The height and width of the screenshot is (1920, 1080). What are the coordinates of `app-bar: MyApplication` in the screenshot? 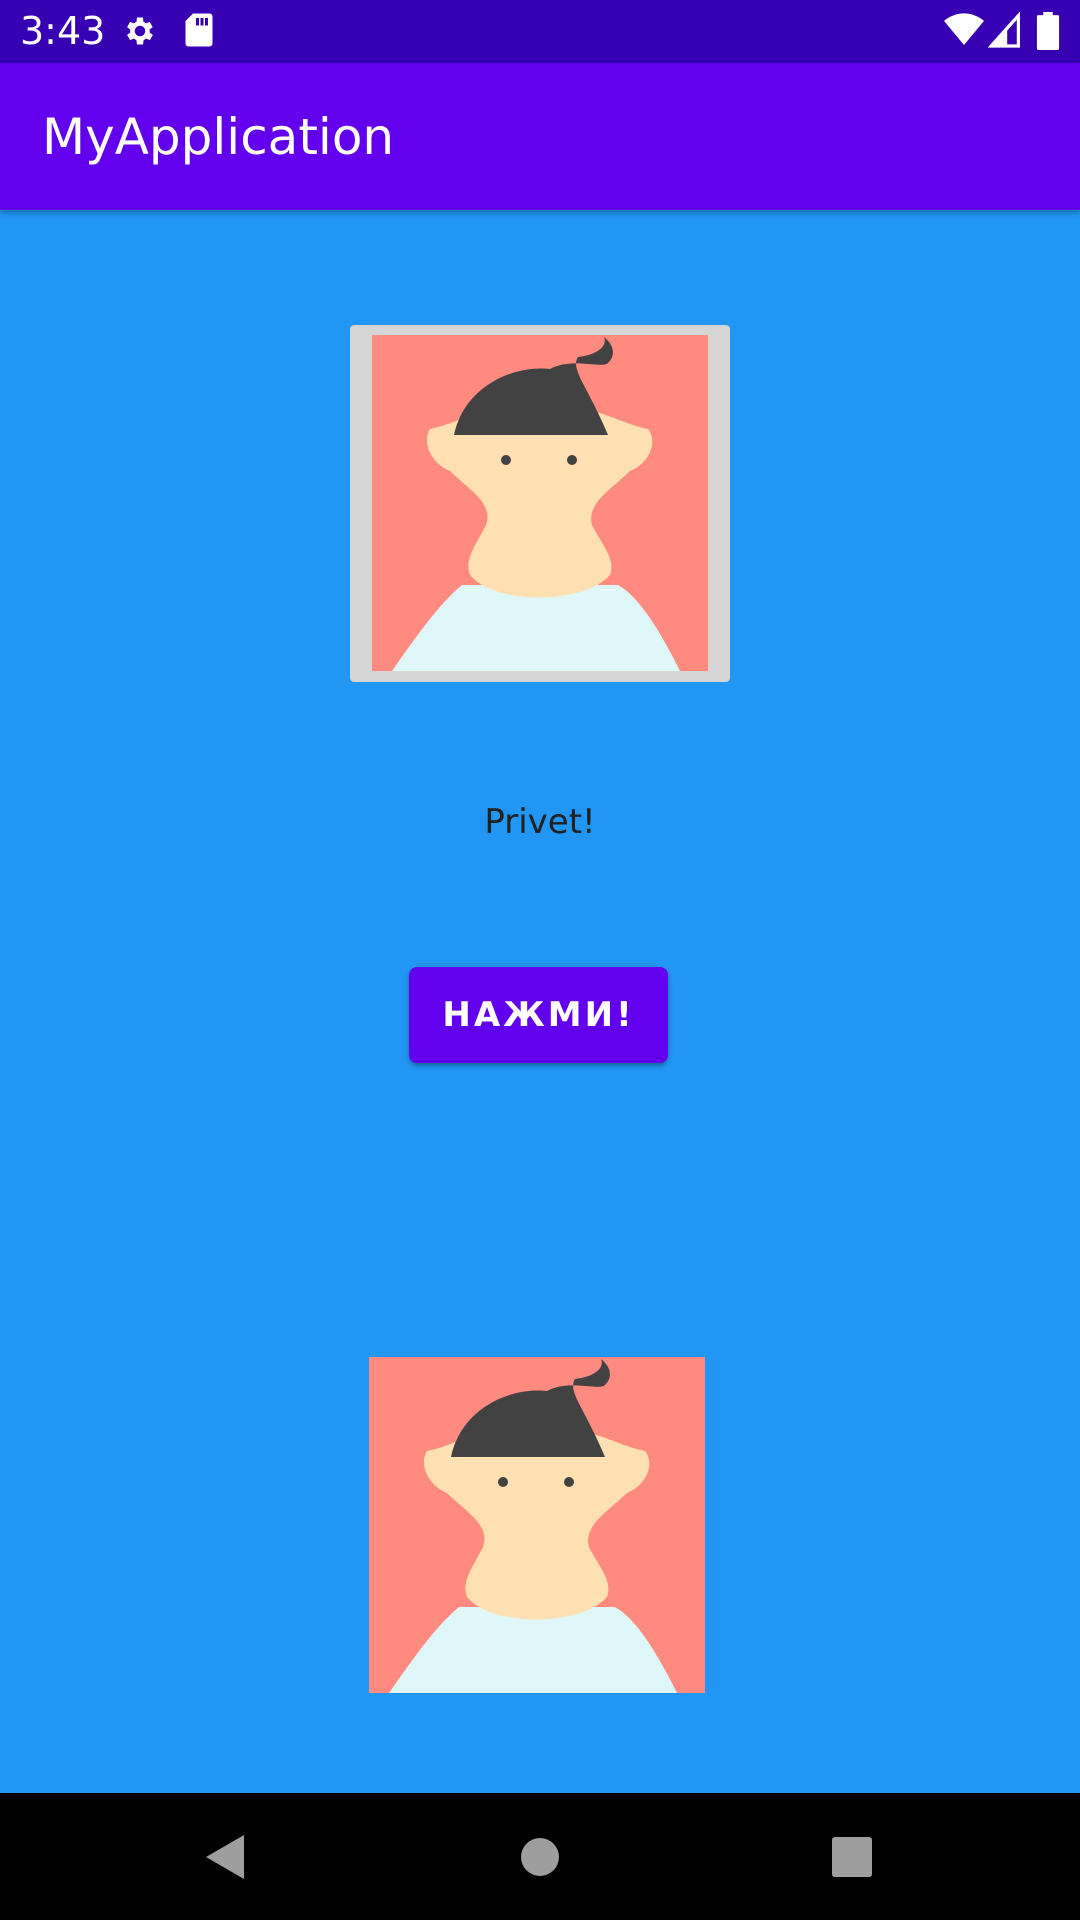 It's located at (540, 136).